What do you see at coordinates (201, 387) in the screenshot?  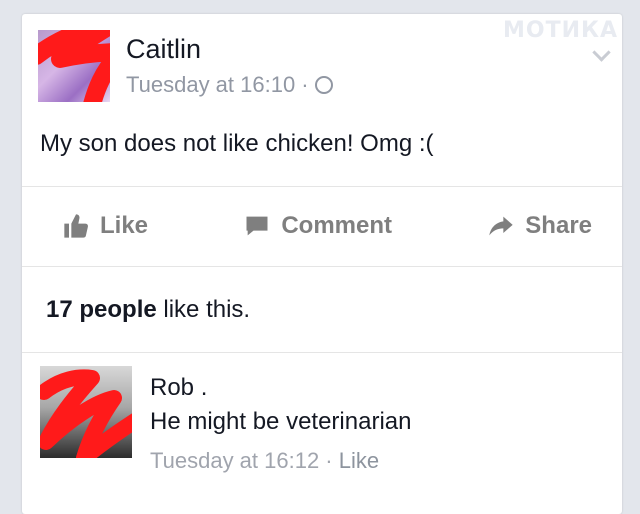 I see `commenter-name-suffix: .` at bounding box center [201, 387].